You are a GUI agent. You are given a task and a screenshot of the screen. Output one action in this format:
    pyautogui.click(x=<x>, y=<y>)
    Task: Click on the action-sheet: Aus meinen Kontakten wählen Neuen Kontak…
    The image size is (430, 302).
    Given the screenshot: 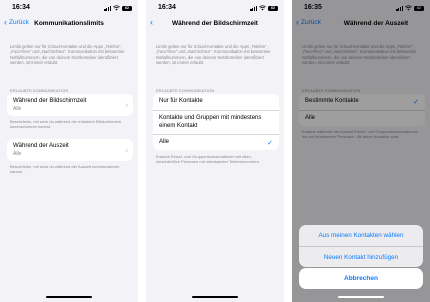 What is the action you would take?
    pyautogui.click(x=361, y=246)
    